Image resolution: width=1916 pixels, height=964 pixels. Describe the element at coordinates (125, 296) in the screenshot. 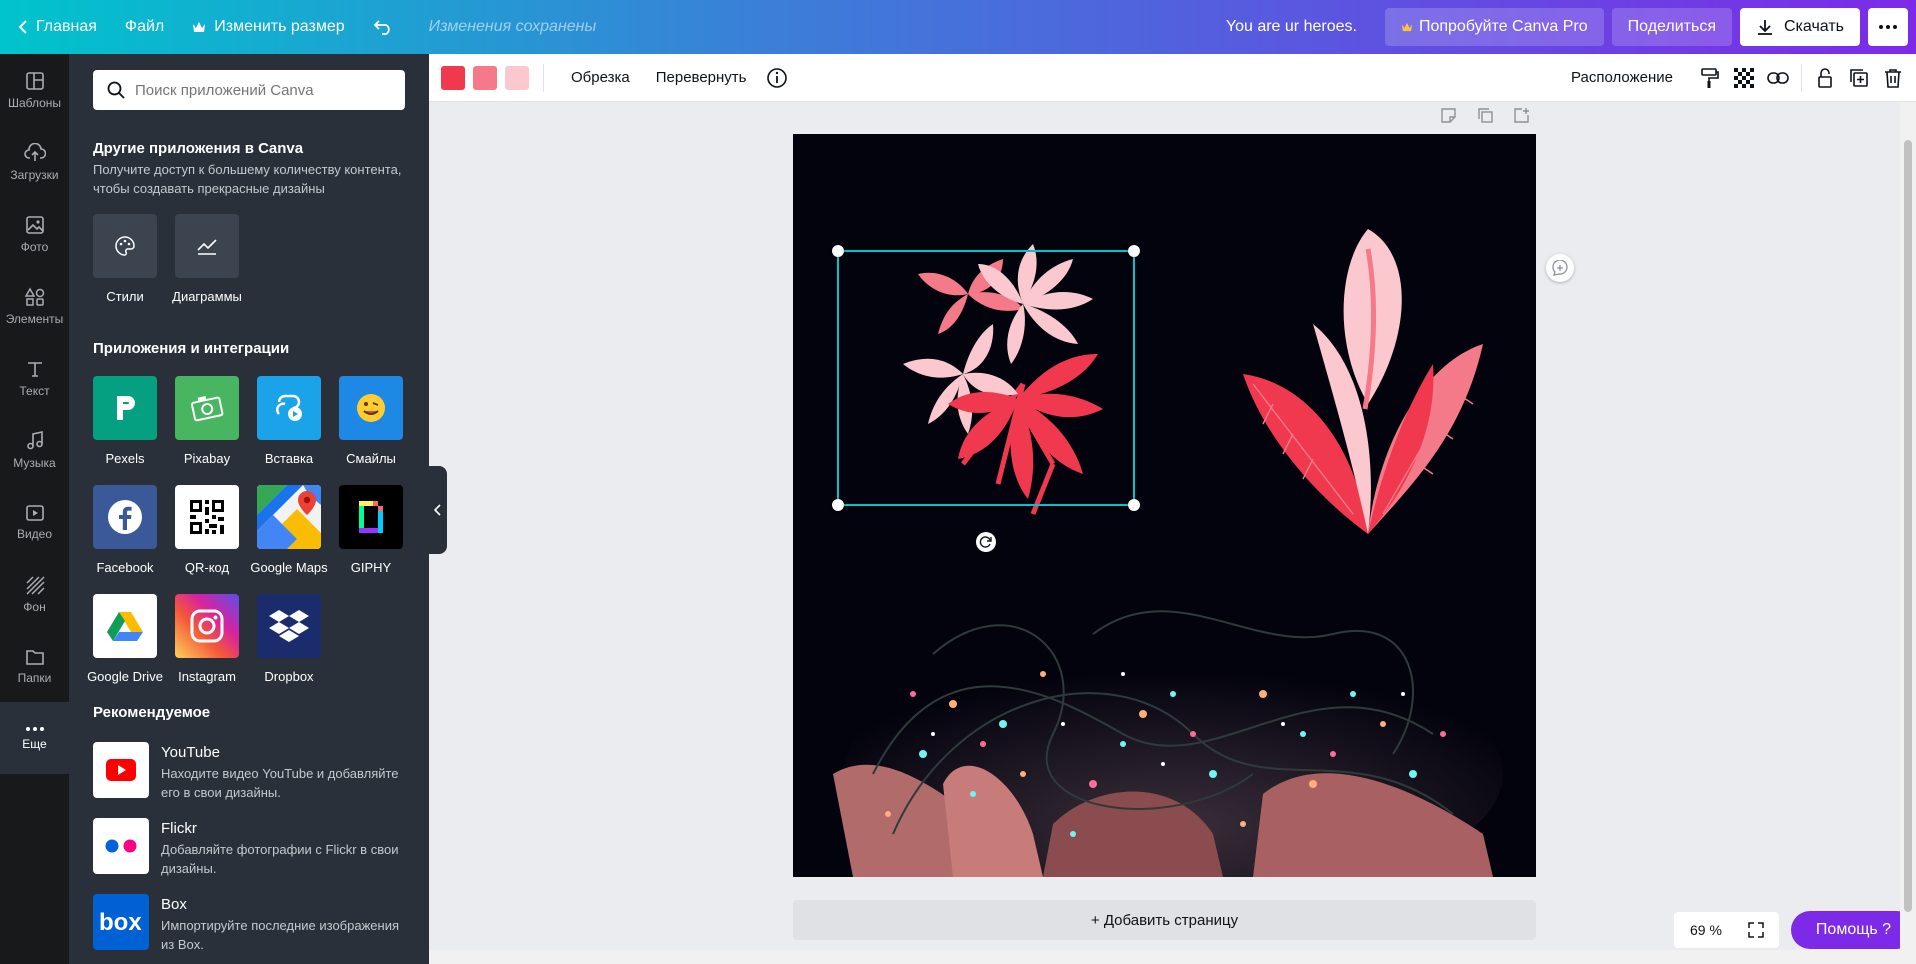

I see `app-label: Стили` at that location.